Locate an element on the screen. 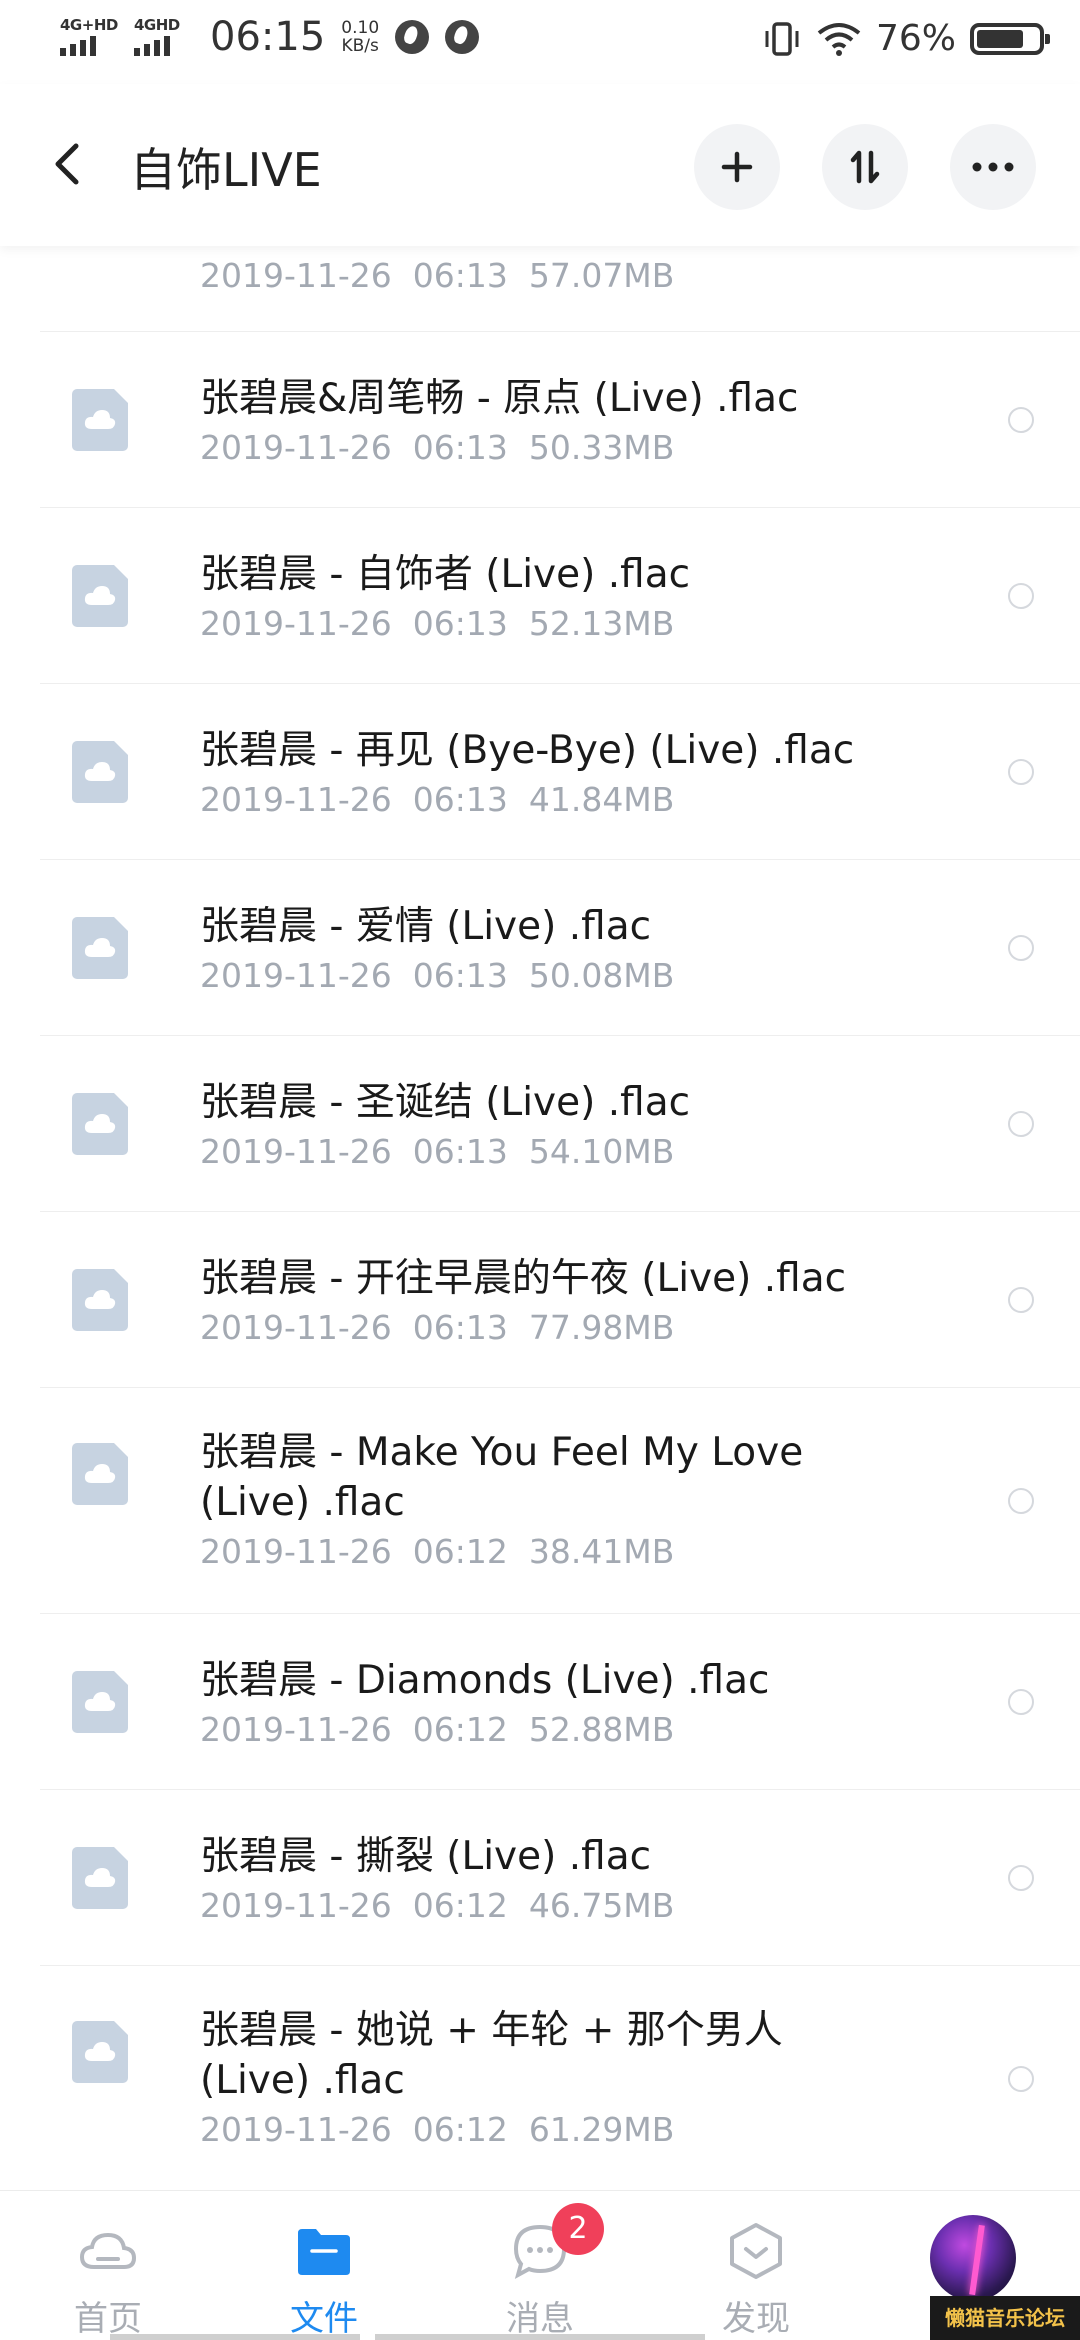  file-meta: 2019-11-26 06:13 50.33MB is located at coordinates (437, 447).